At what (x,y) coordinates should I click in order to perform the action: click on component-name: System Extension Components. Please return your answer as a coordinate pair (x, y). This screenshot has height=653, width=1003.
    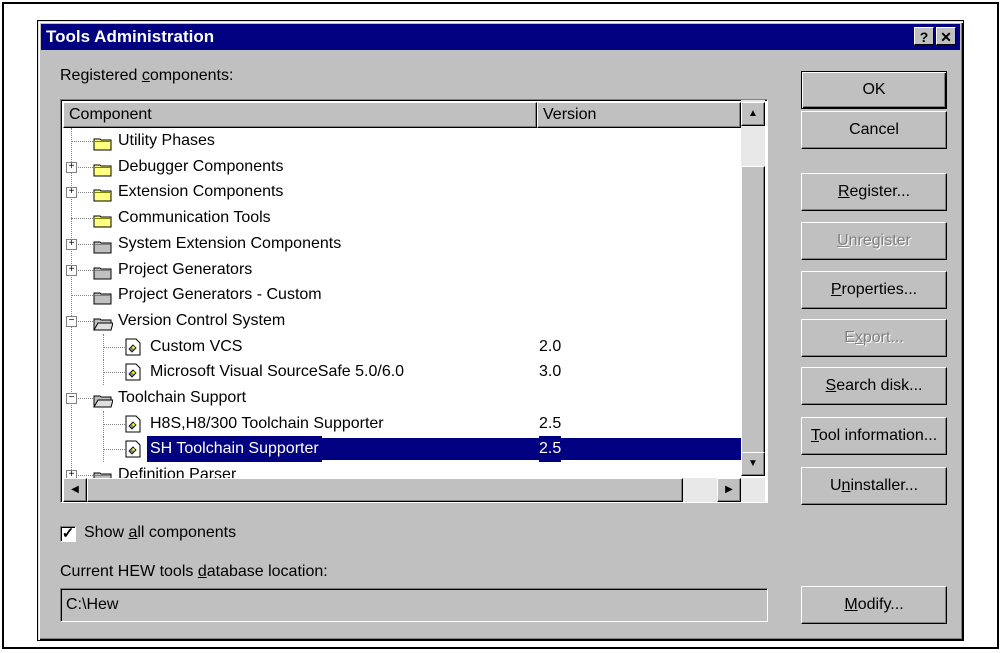
    Looking at the image, I should click on (230, 243).